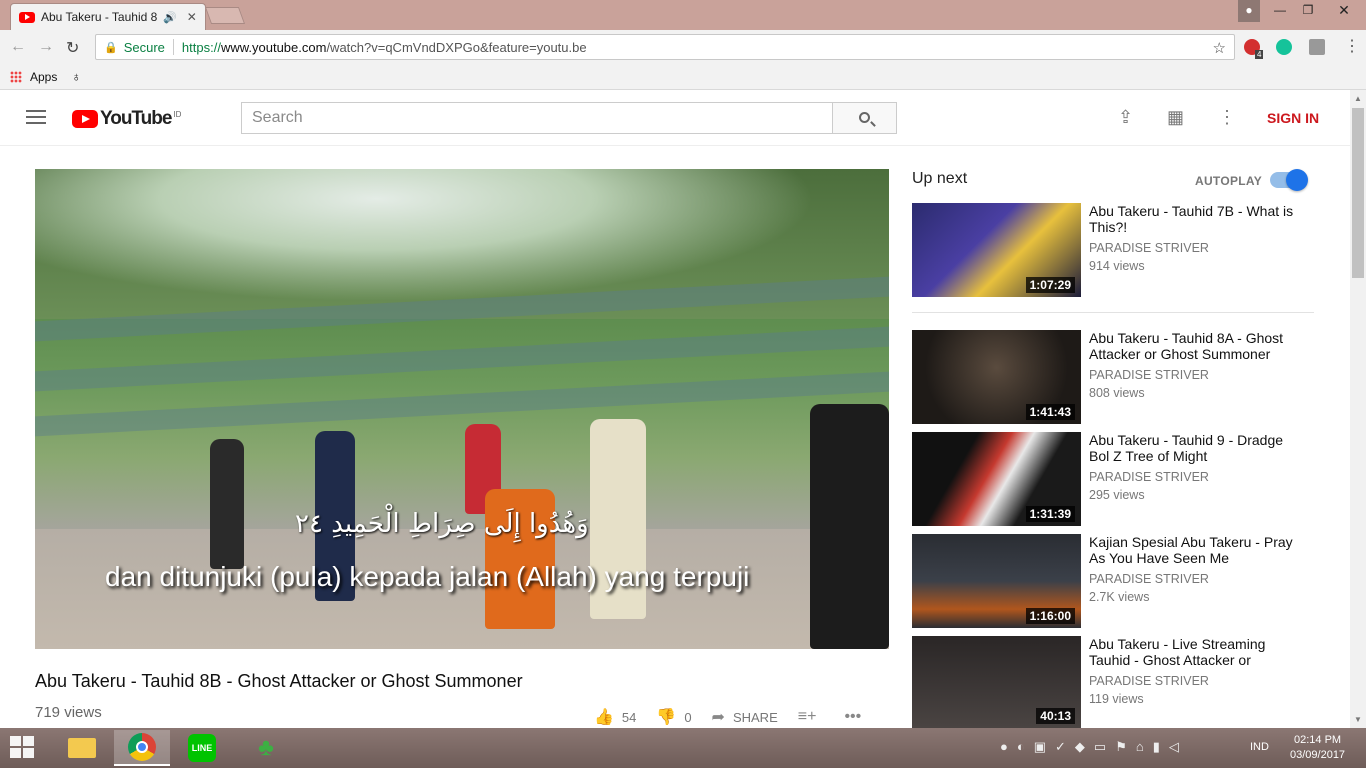 The image size is (1366, 768). What do you see at coordinates (1089, 747) in the screenshot?
I see `system-tray: ● ◐ ▣ ✓ ◆ ▭ ⚑ ⌂ ▮ ◁` at bounding box center [1089, 747].